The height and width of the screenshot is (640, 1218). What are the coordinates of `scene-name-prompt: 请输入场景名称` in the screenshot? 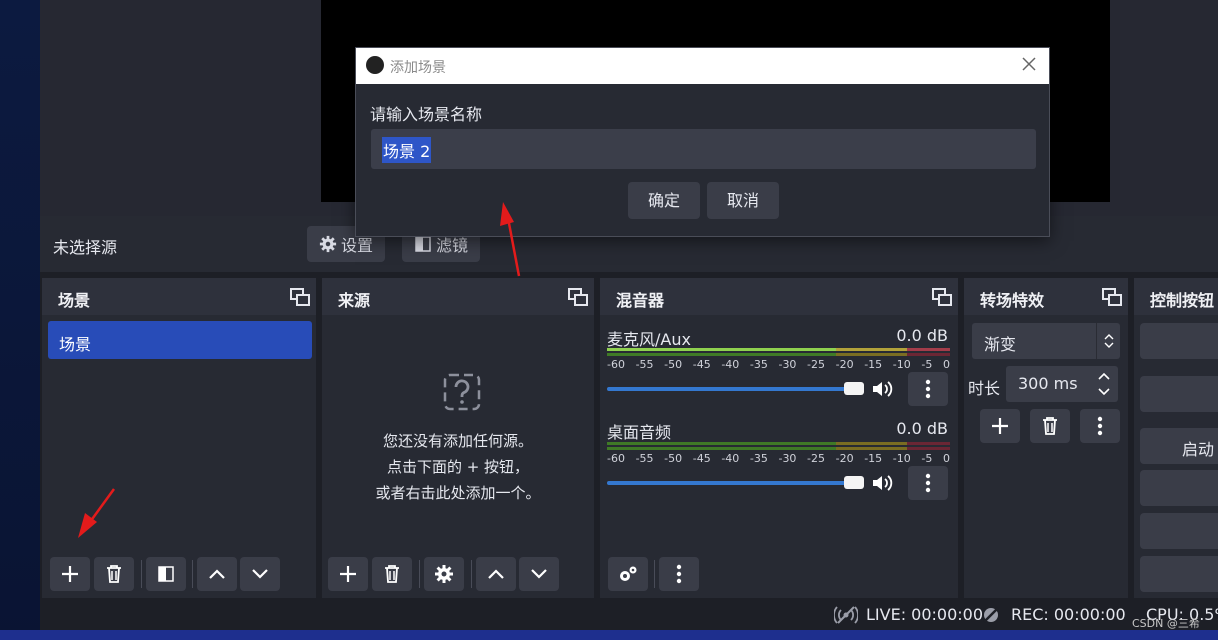 It's located at (426, 114).